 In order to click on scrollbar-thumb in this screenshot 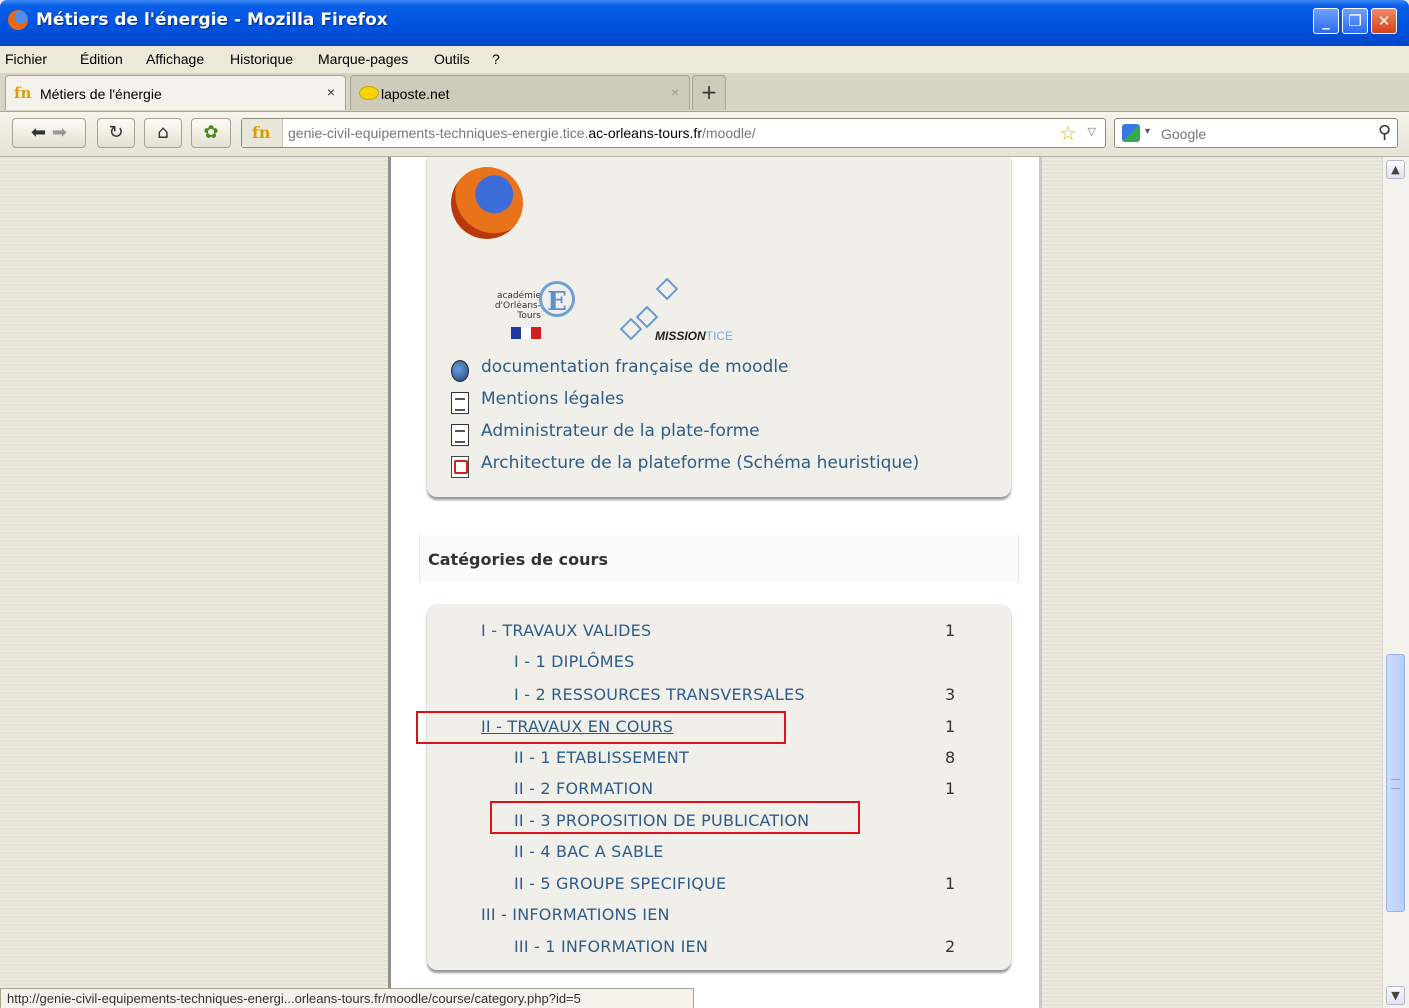, I will do `click(1395, 783)`.